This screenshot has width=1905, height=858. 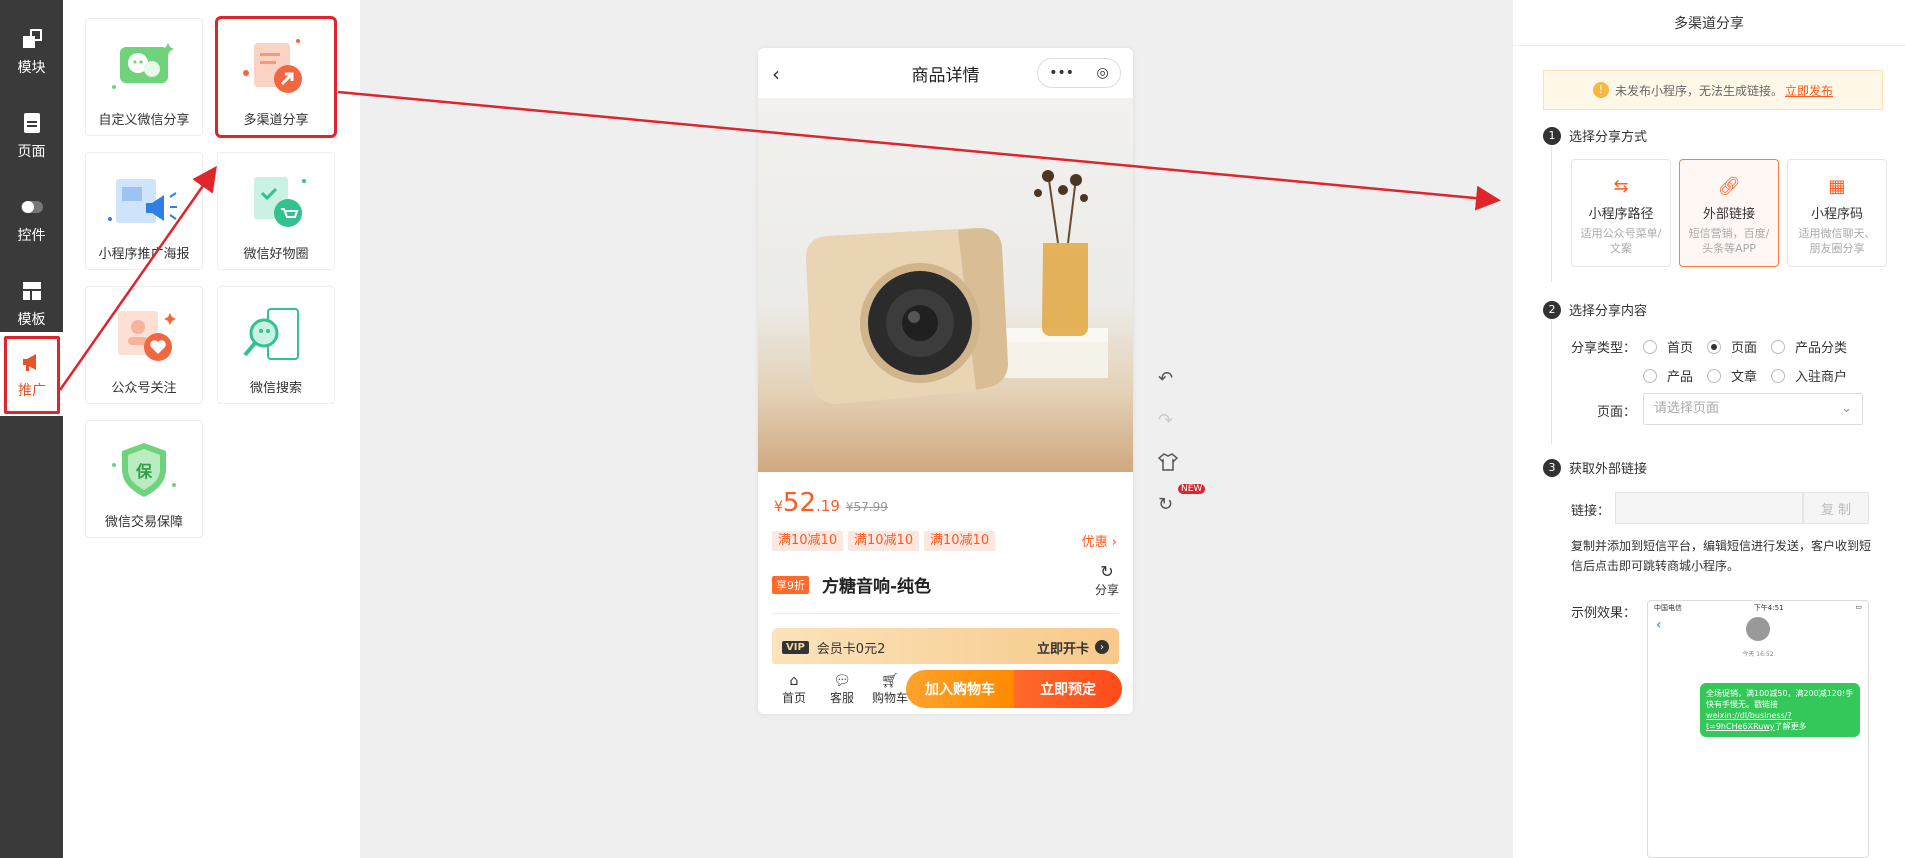 I want to click on widget-card-official-account-follow: 公众号关注, so click(x=144, y=345).